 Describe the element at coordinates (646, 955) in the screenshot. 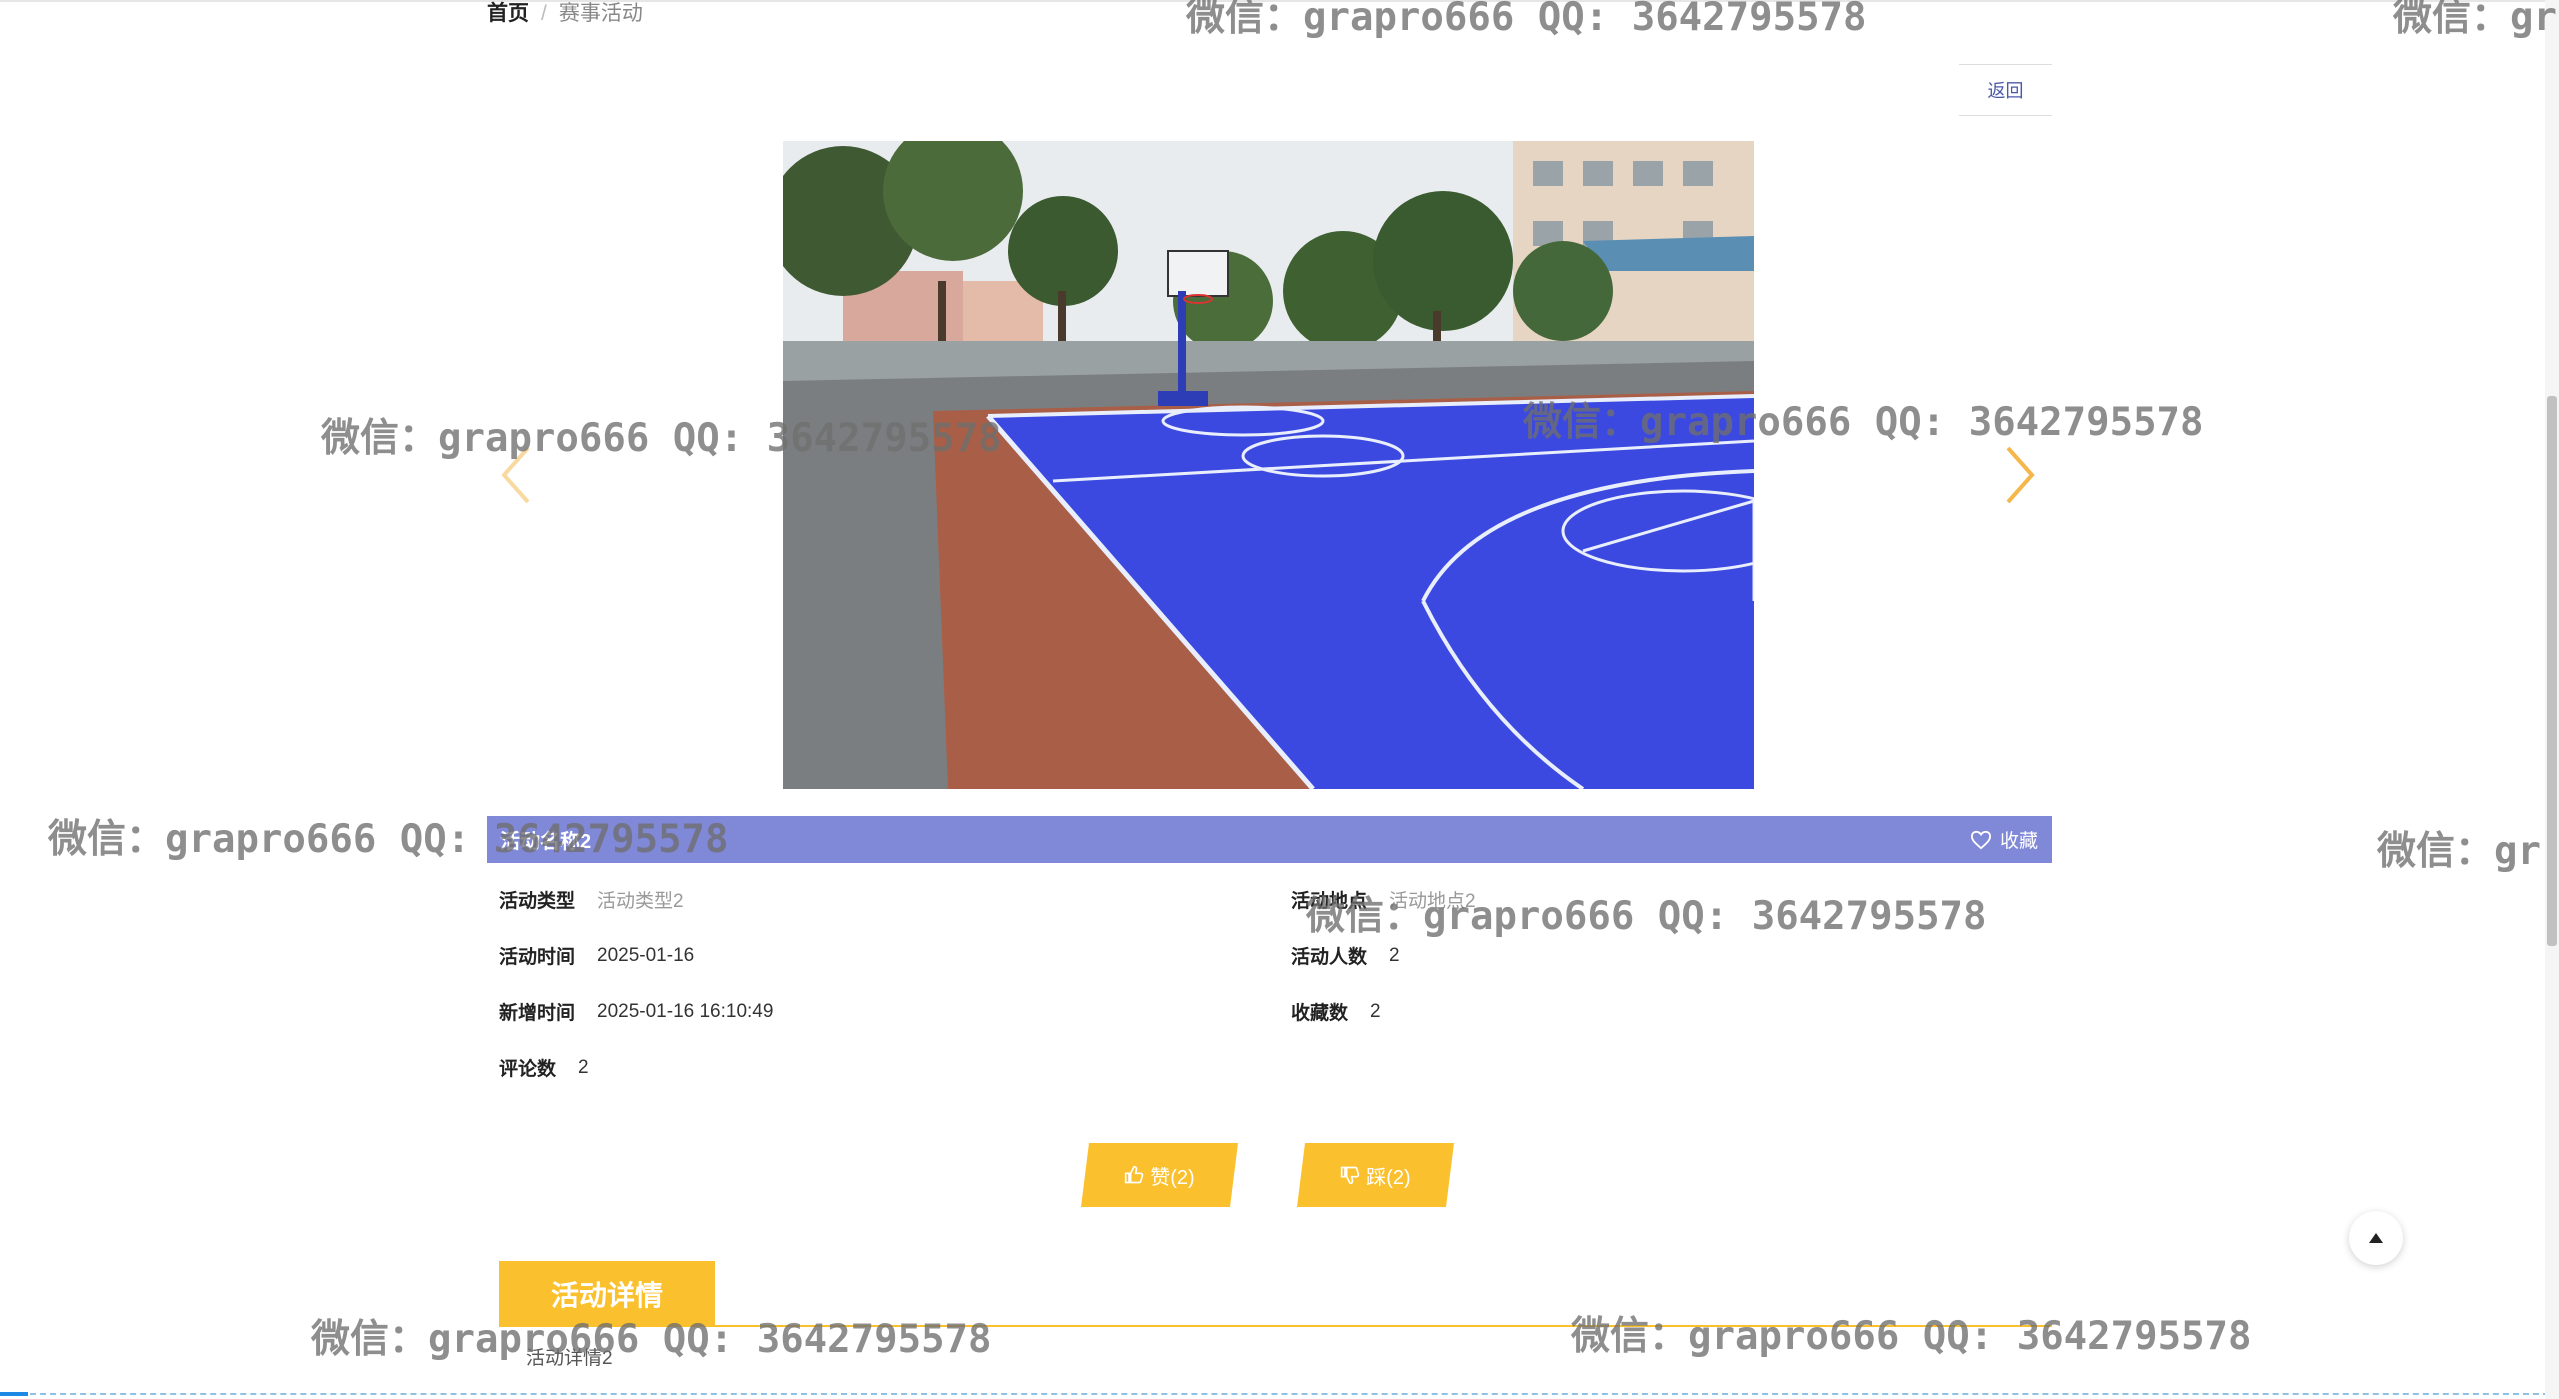

I see `info-time-value: 2025-01-16` at that location.